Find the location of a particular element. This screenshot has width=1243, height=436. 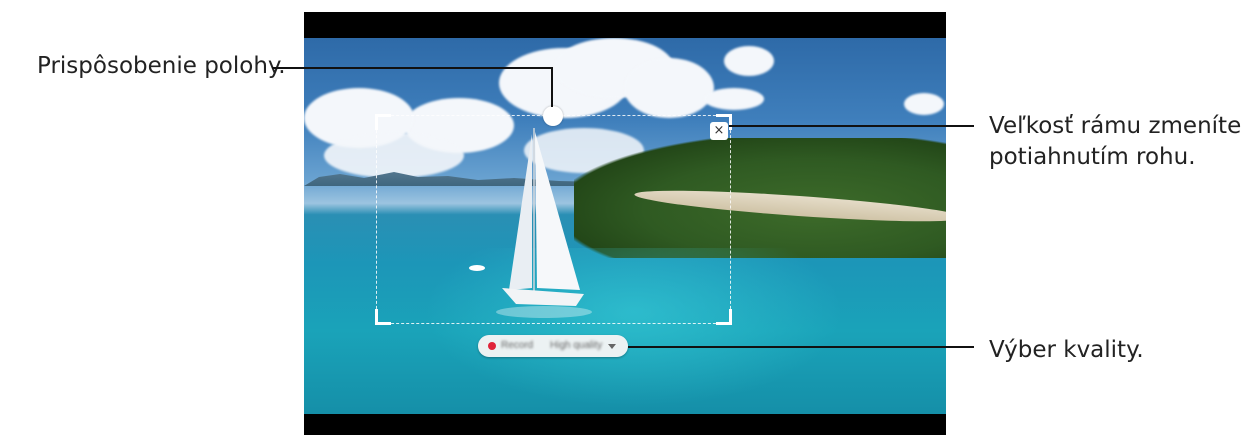

callout-adjust-position: Prispôsobenie polohy. is located at coordinates (161, 66).